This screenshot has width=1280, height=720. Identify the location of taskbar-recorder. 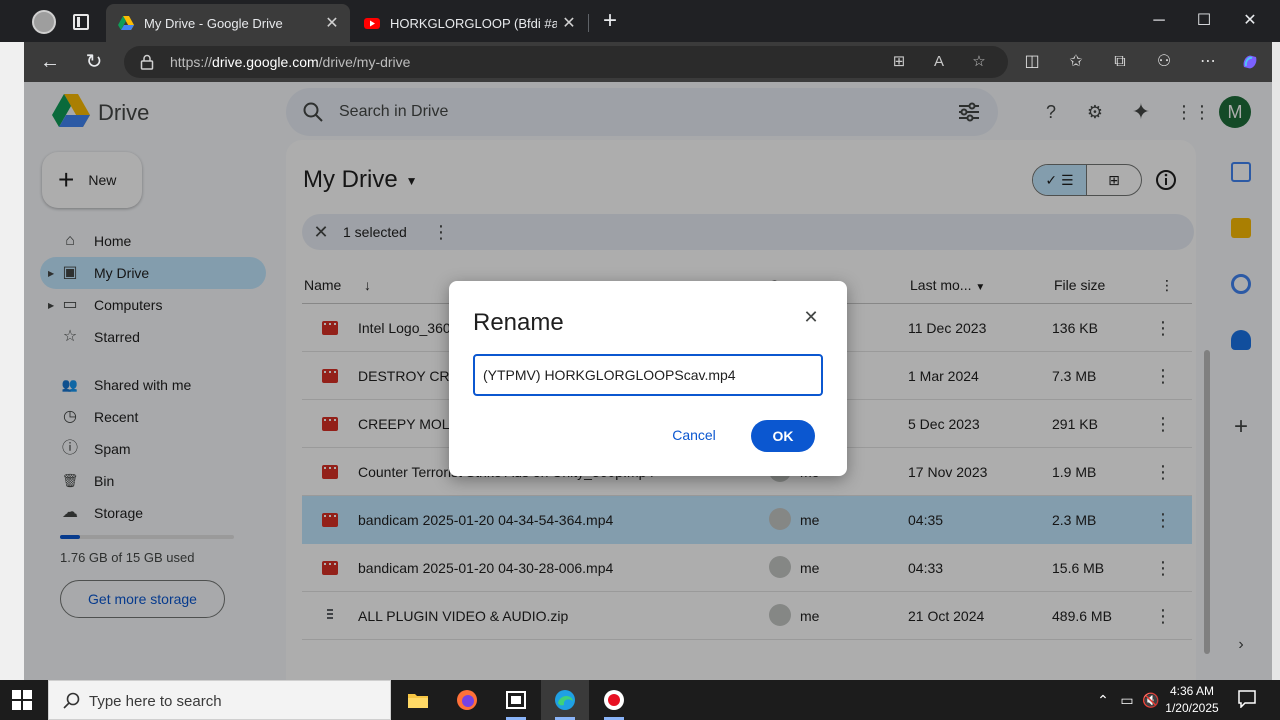
(614, 700).